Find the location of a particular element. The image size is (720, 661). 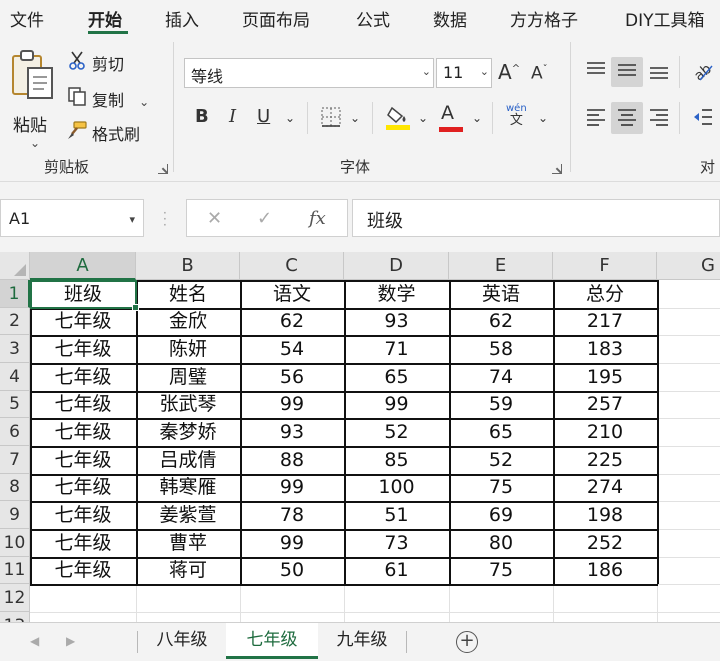

table-cell: 186 is located at coordinates (605, 570).